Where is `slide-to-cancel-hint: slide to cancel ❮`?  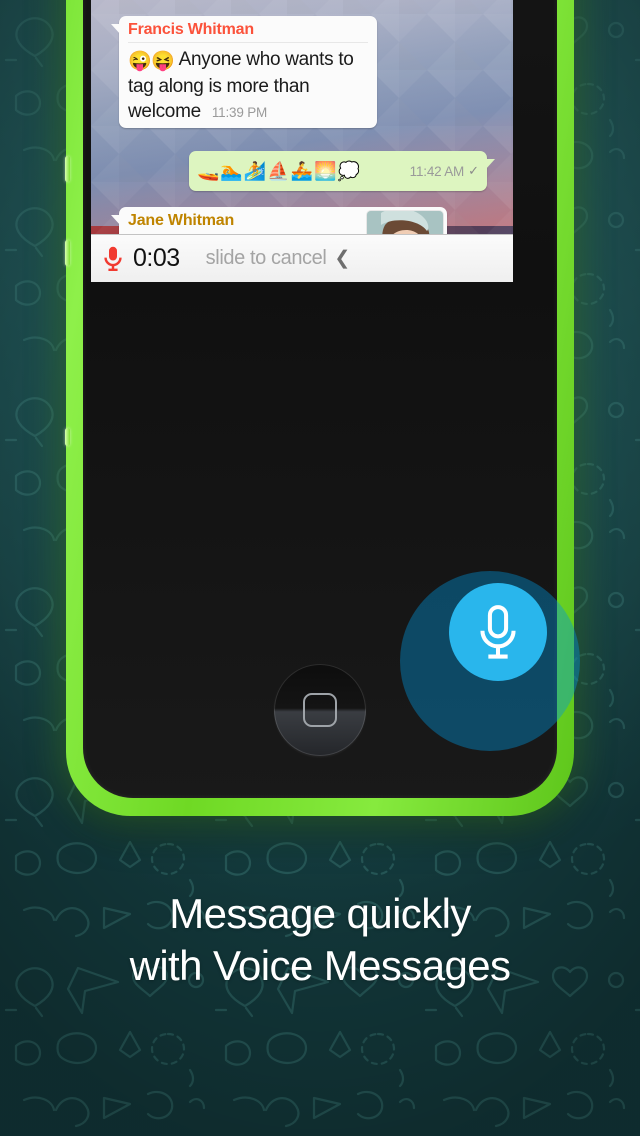 slide-to-cancel-hint: slide to cancel ❮ is located at coordinates (278, 258).